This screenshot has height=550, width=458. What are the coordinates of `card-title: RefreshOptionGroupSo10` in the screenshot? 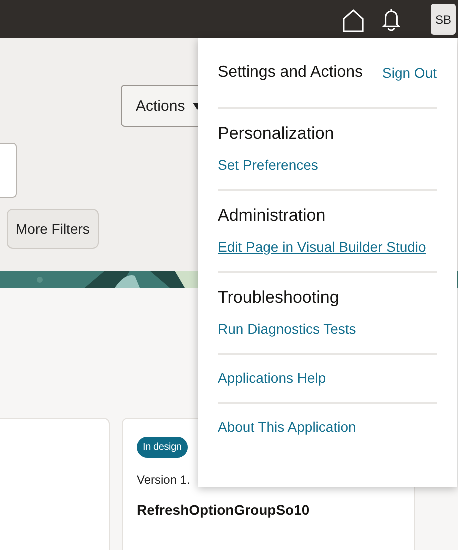 It's located at (223, 510).